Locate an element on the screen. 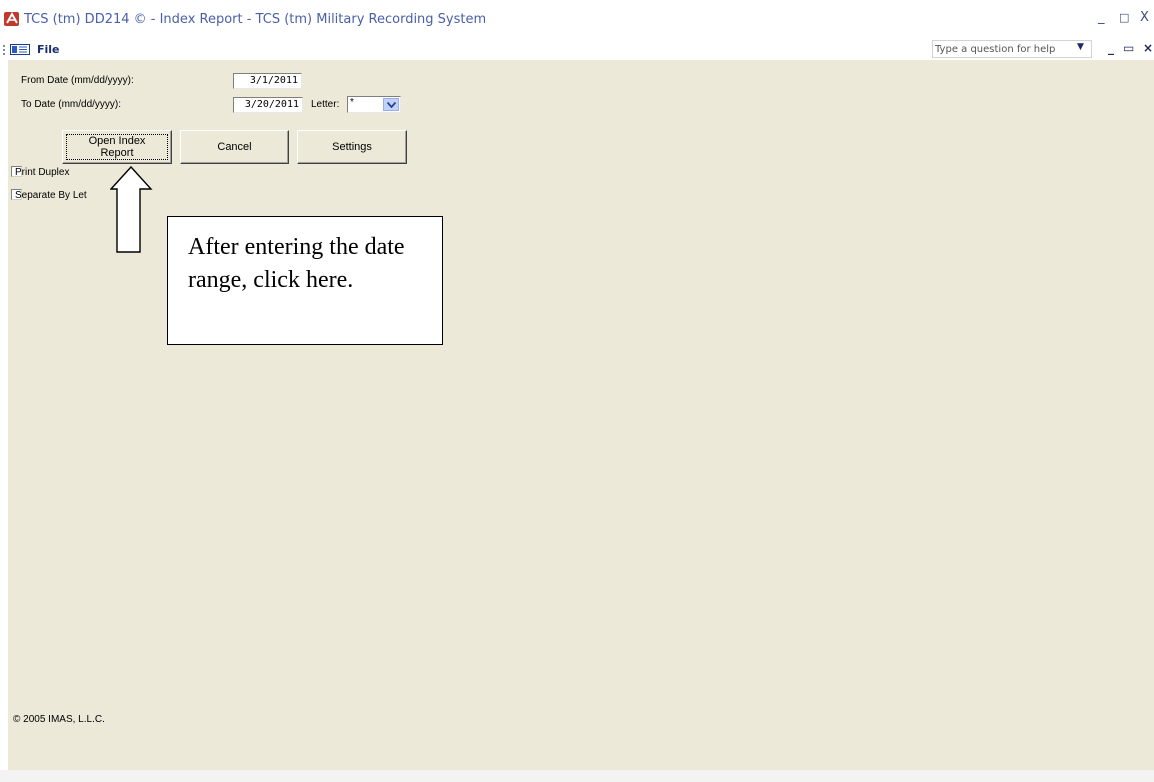 The height and width of the screenshot is (782, 1154). focus-rectangle is located at coordinates (117, 147).